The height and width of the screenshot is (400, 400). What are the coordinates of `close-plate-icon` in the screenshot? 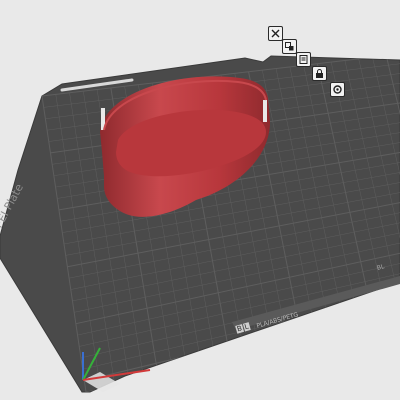 It's located at (275, 33).